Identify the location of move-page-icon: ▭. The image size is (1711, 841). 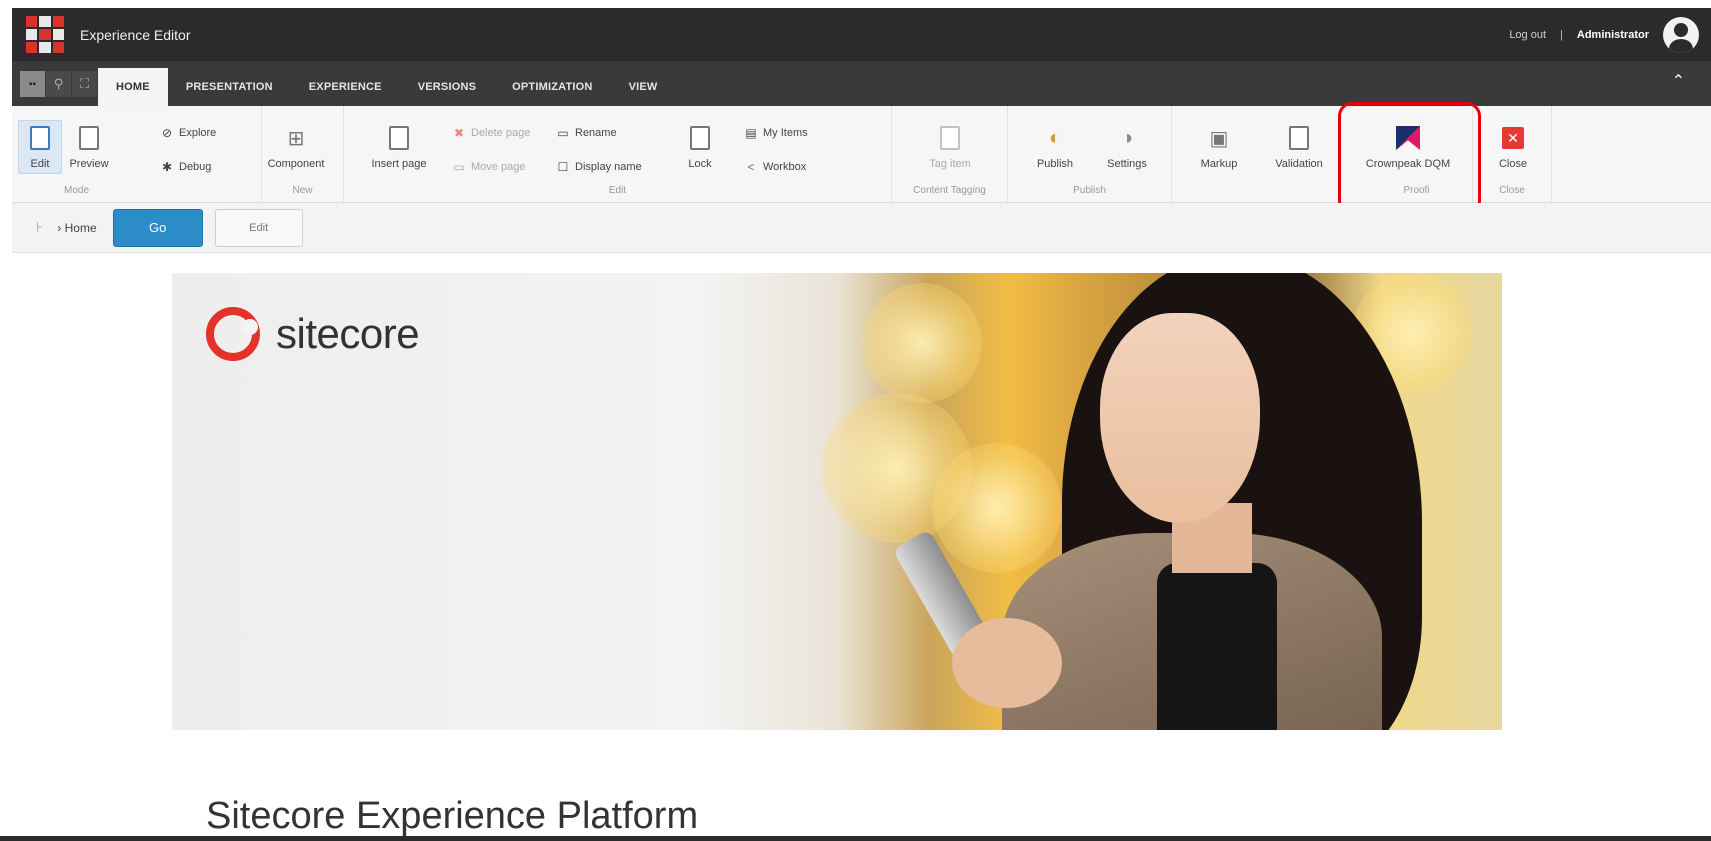
(459, 167).